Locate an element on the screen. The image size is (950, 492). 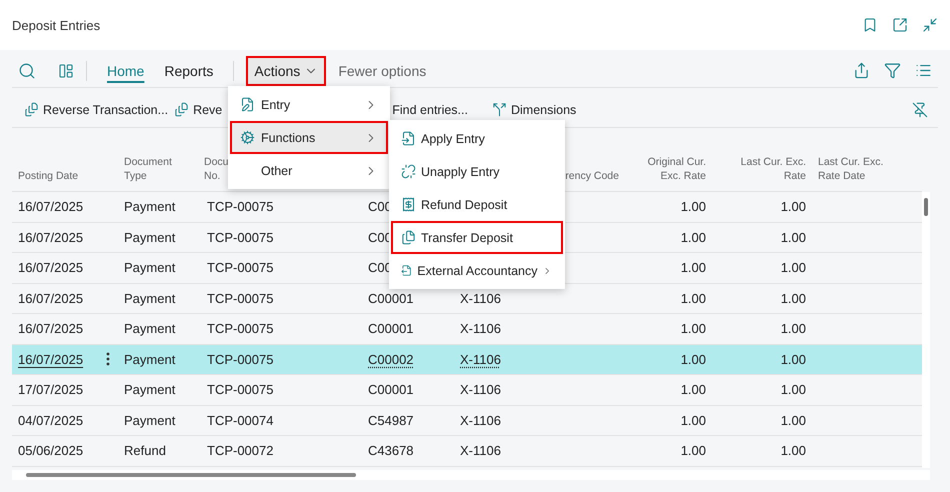
open-external-icon is located at coordinates (900, 25).